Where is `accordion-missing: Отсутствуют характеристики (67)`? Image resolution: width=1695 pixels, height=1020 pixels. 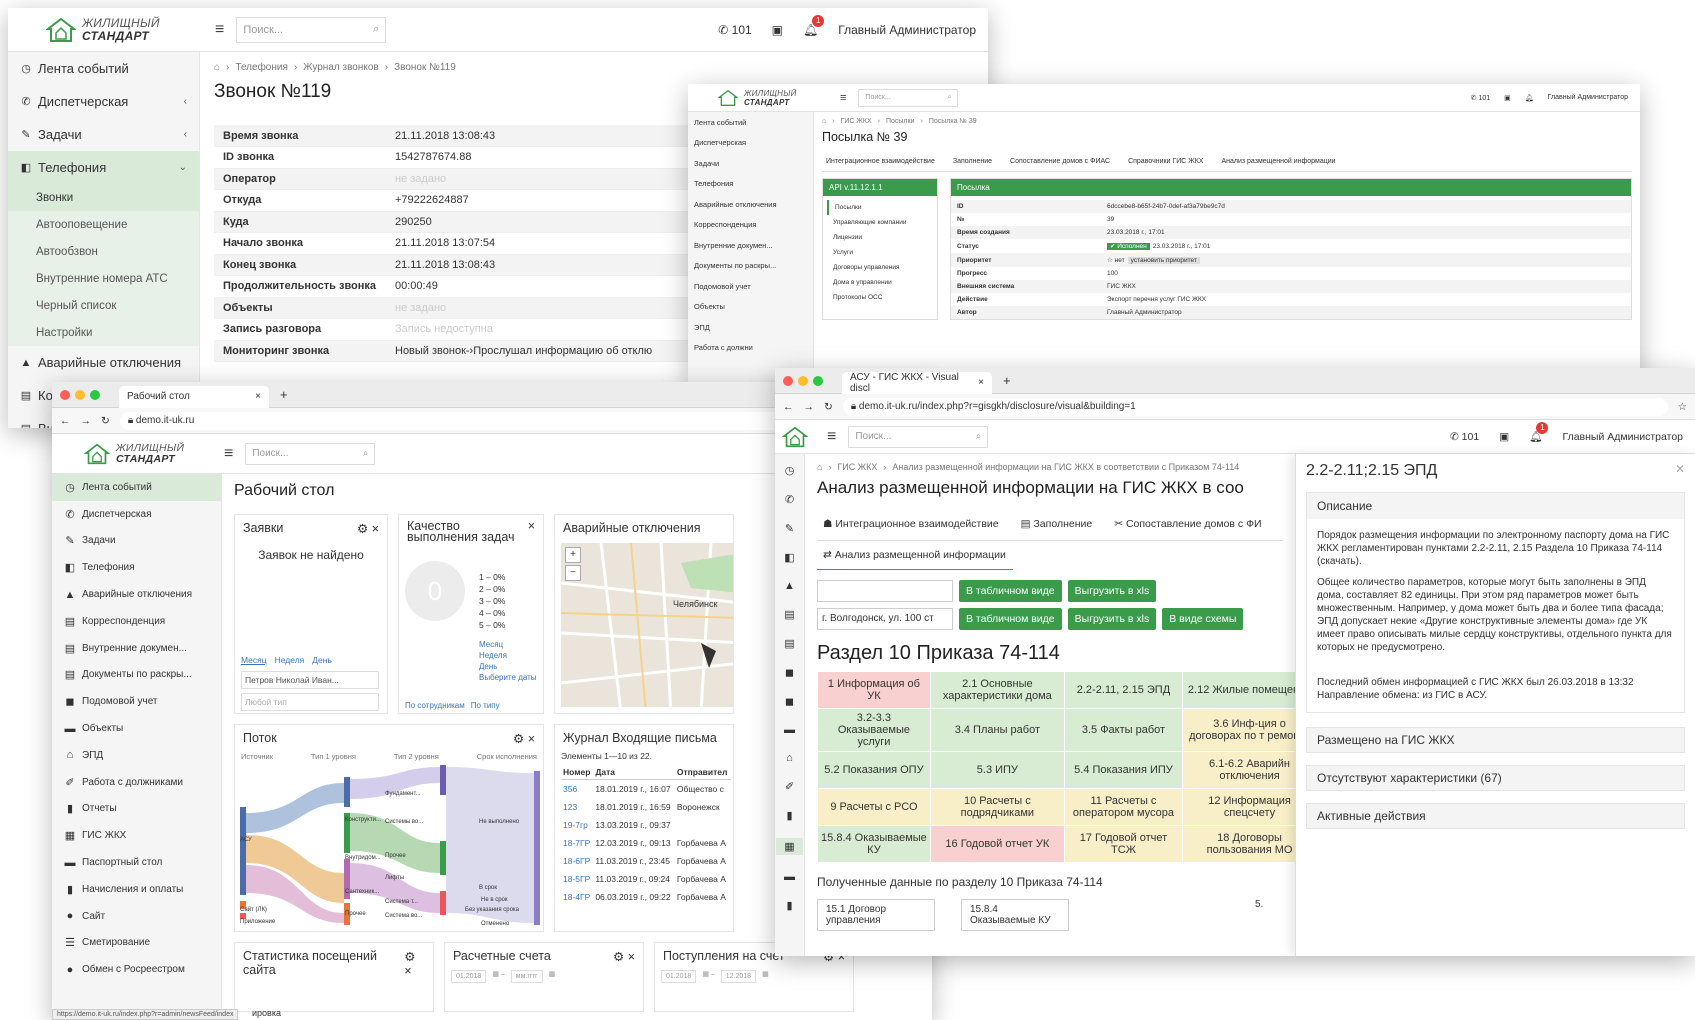
accordion-missing: Отсутствуют характеристики (67) is located at coordinates (1495, 778).